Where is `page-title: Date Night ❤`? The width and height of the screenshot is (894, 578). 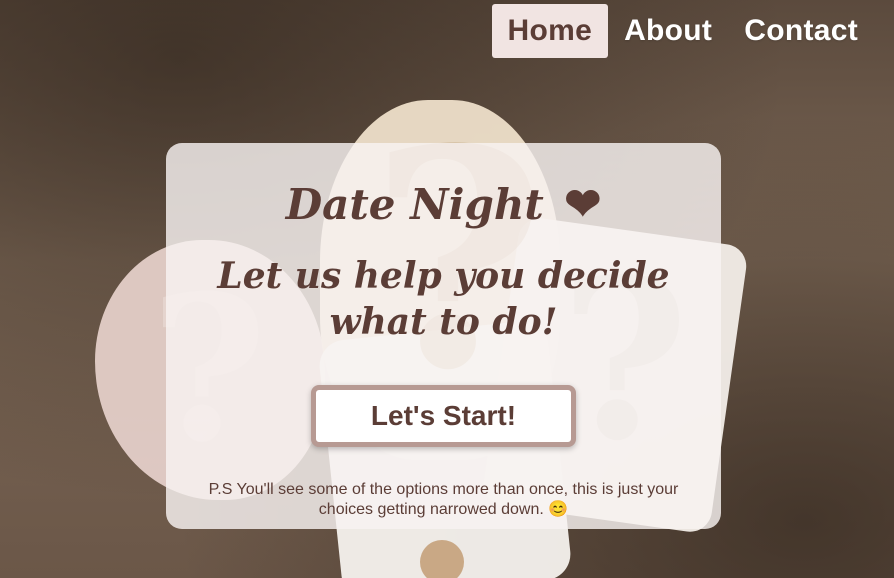 page-title: Date Night ❤ is located at coordinates (443, 204).